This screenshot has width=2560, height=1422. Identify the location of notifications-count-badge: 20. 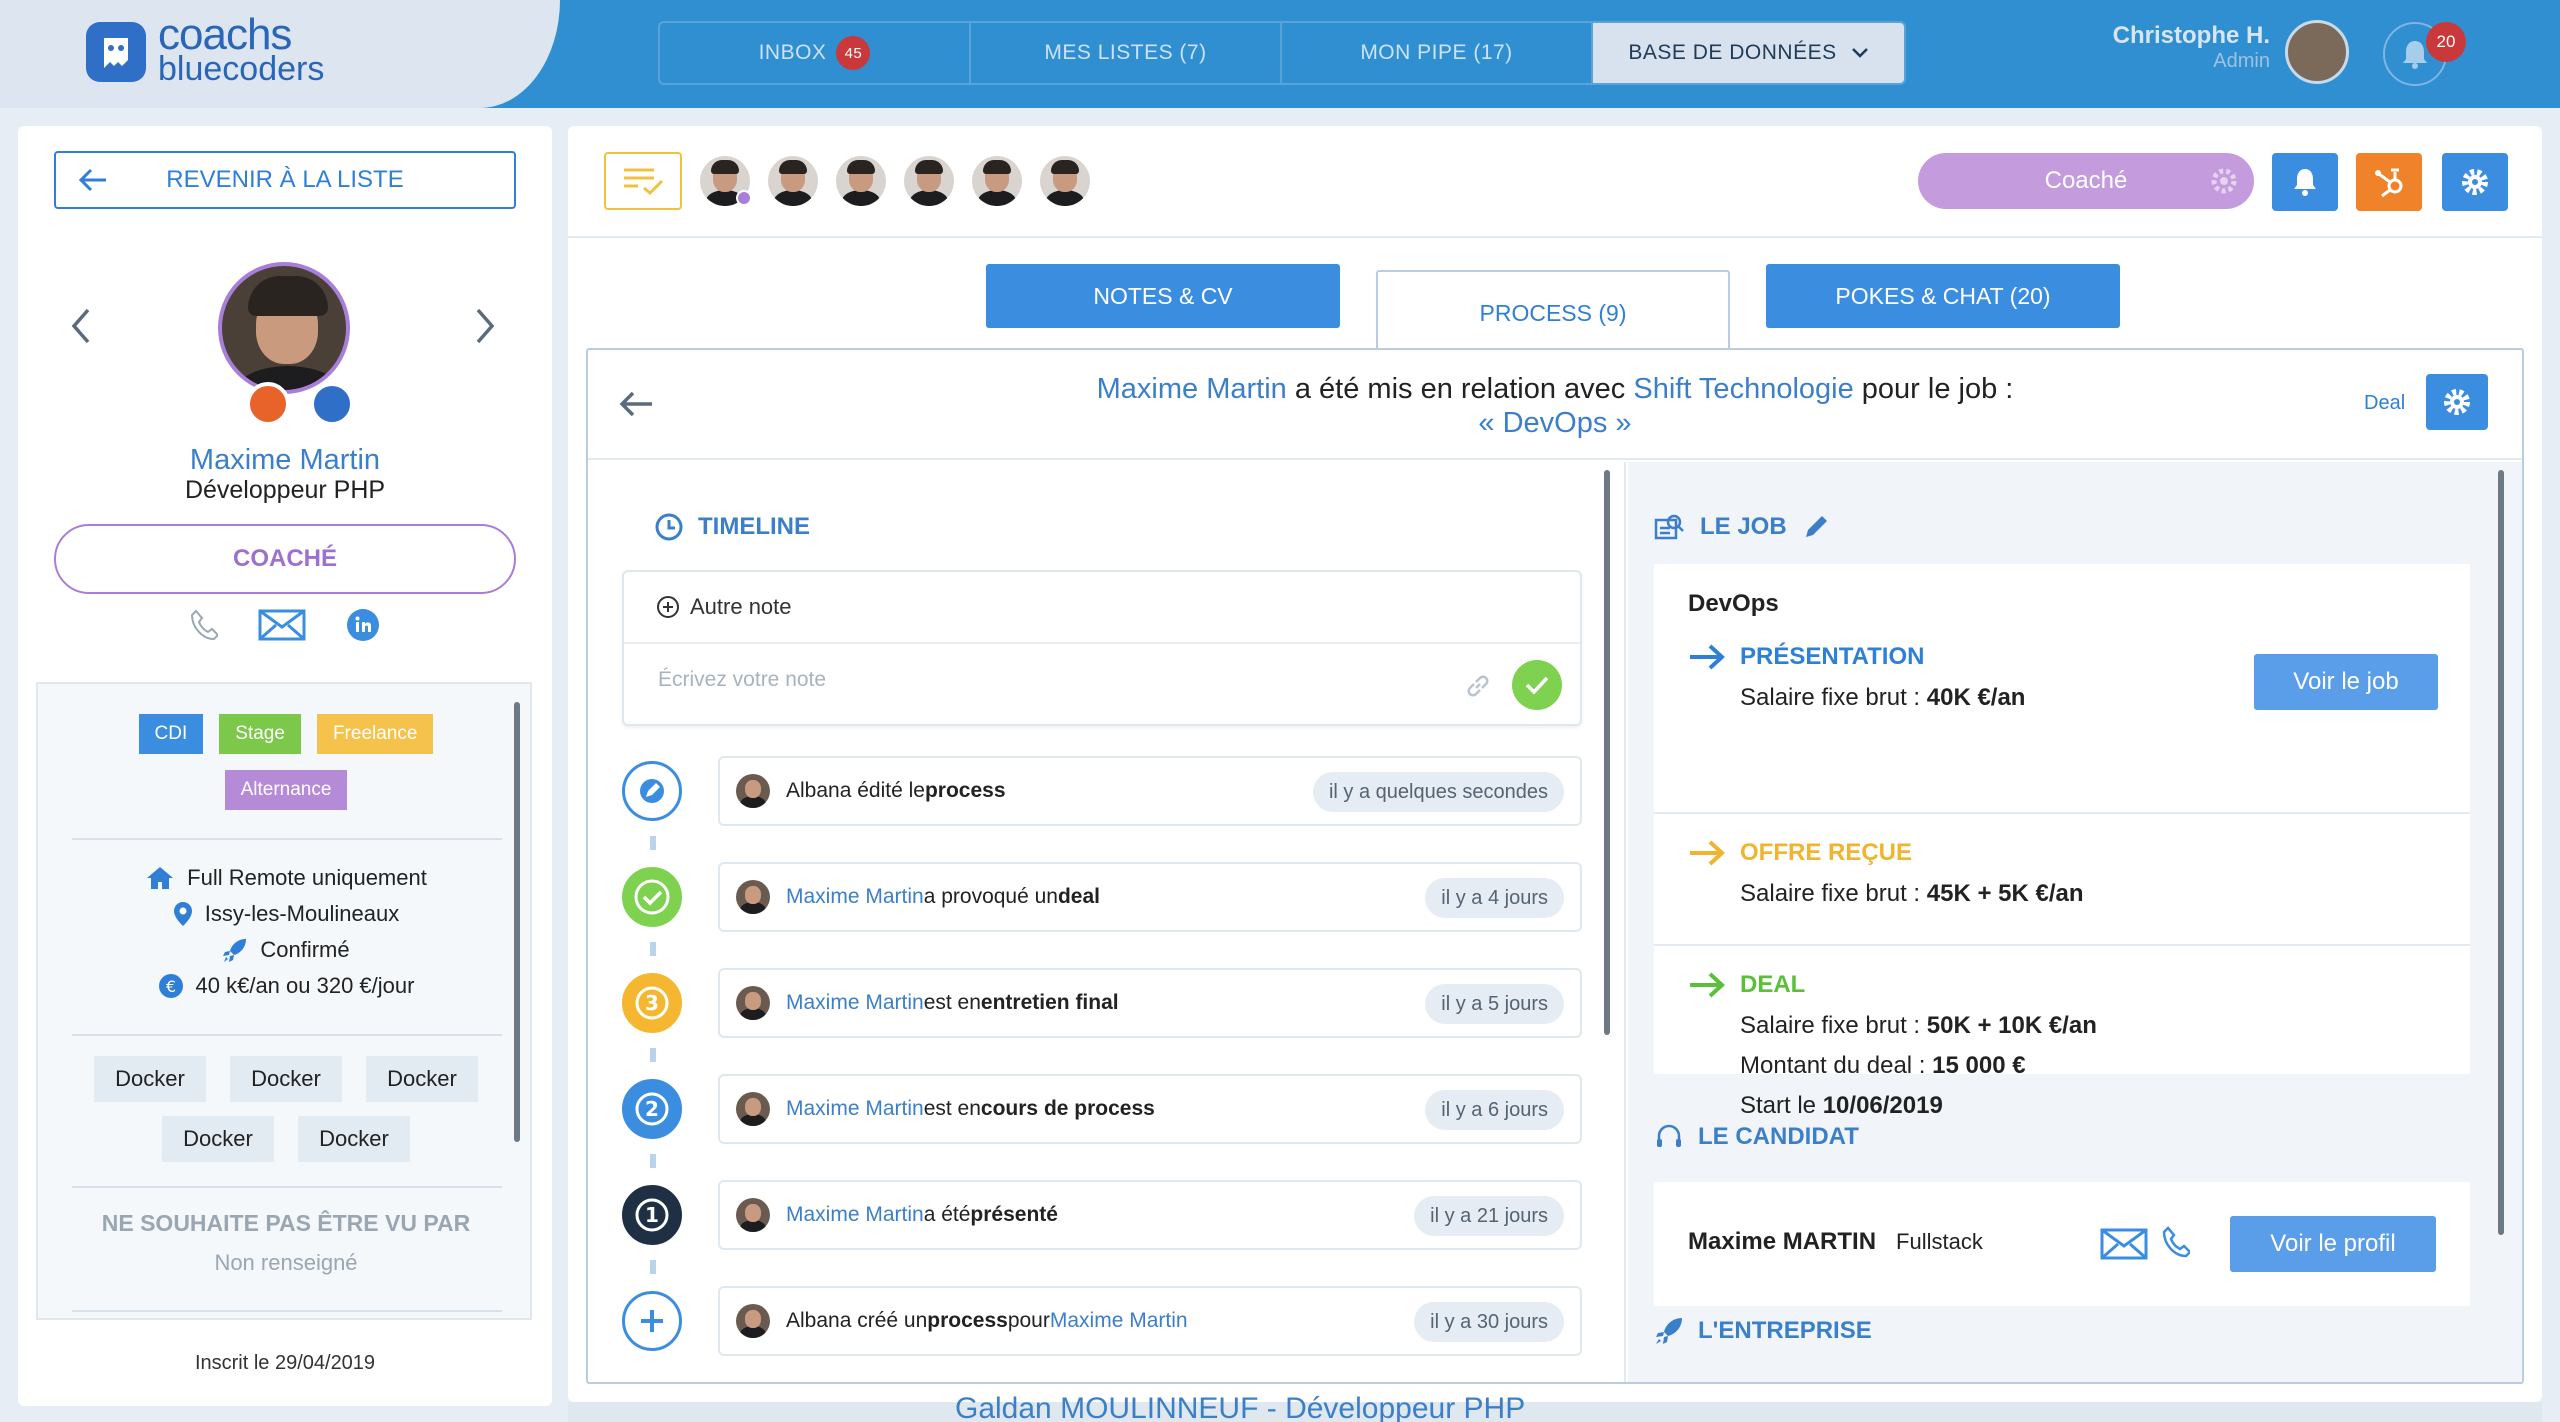
(2446, 42).